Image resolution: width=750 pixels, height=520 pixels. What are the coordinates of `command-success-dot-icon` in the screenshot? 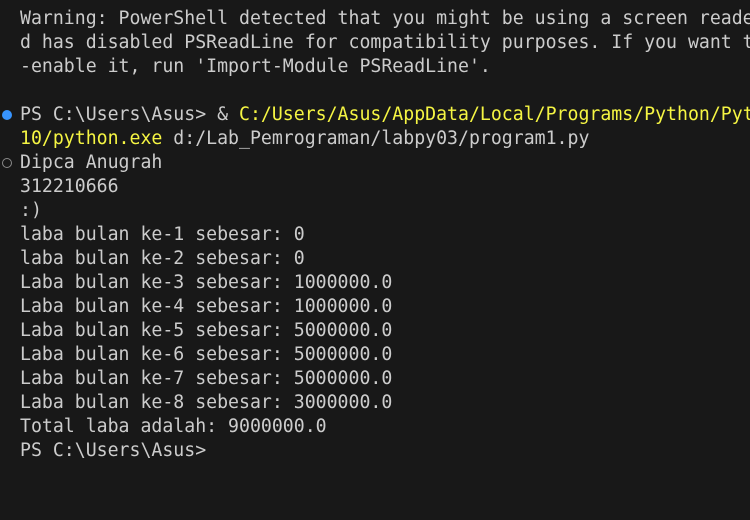 It's located at (7, 115).